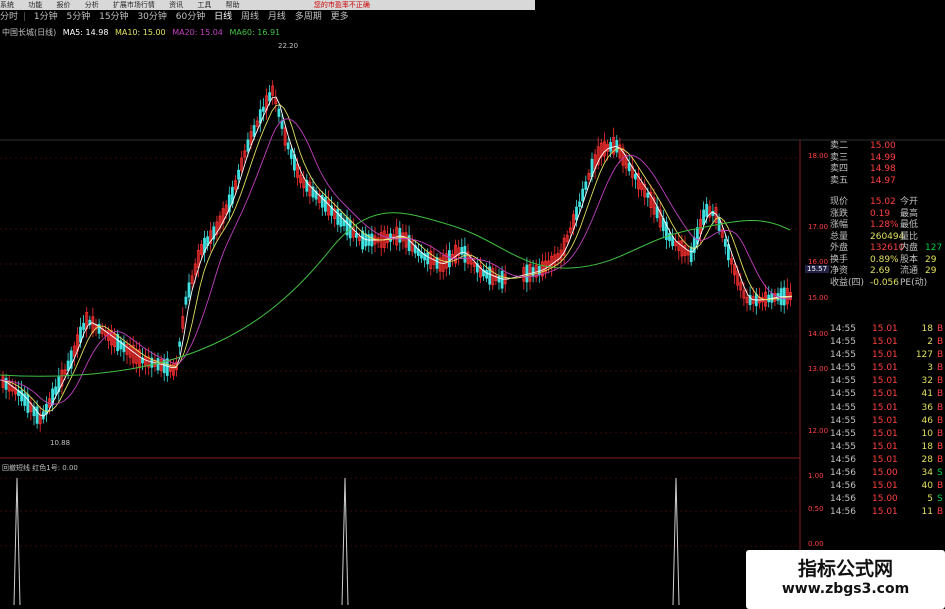 The height and width of the screenshot is (609, 945). What do you see at coordinates (839, 236) in the screenshot?
I see `stat-label: 总量` at bounding box center [839, 236].